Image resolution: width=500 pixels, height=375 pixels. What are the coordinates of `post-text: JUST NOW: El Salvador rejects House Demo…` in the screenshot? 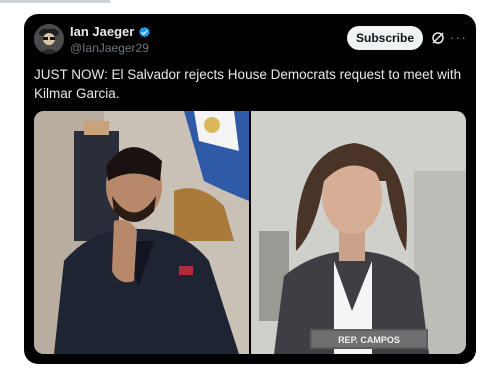 It's located at (248, 84).